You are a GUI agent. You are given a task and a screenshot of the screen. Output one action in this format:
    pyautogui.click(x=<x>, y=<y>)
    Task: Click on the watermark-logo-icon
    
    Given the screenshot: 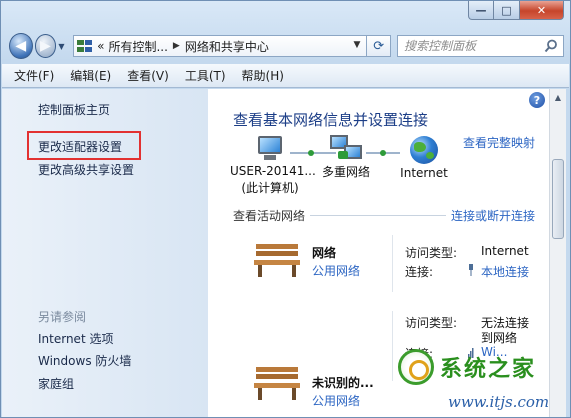 What is the action you would take?
    pyautogui.click(x=416, y=367)
    